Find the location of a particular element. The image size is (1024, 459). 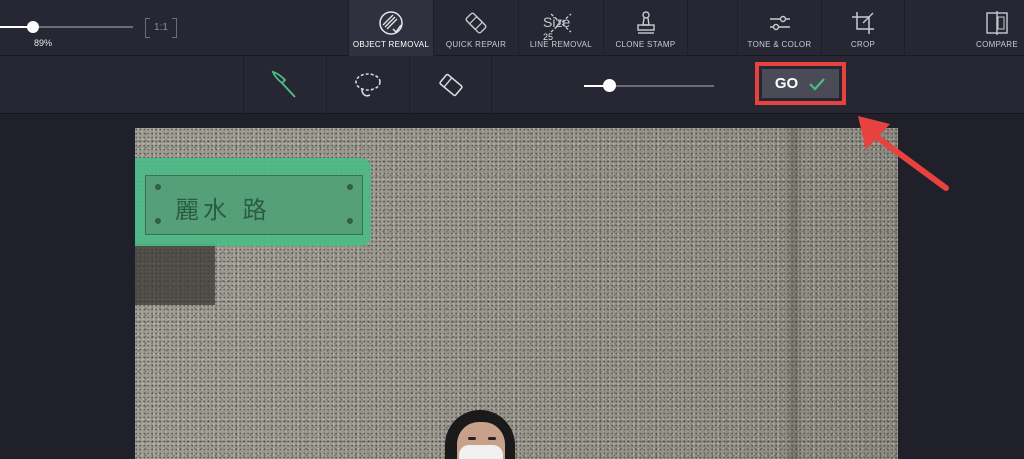

go-button: GO is located at coordinates (800, 83).